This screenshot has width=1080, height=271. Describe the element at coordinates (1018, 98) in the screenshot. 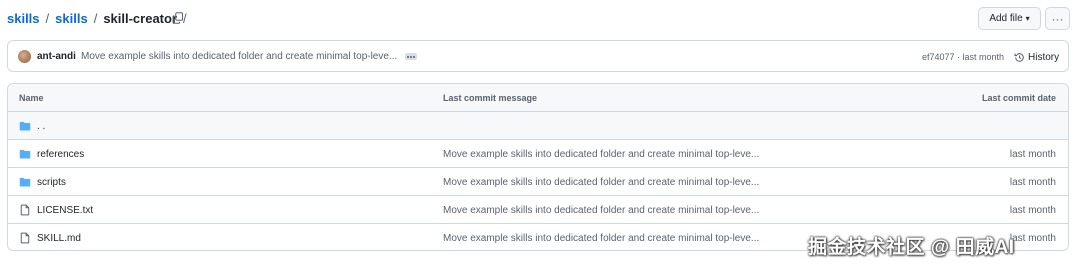

I see `column-header-date: Last commit date` at that location.